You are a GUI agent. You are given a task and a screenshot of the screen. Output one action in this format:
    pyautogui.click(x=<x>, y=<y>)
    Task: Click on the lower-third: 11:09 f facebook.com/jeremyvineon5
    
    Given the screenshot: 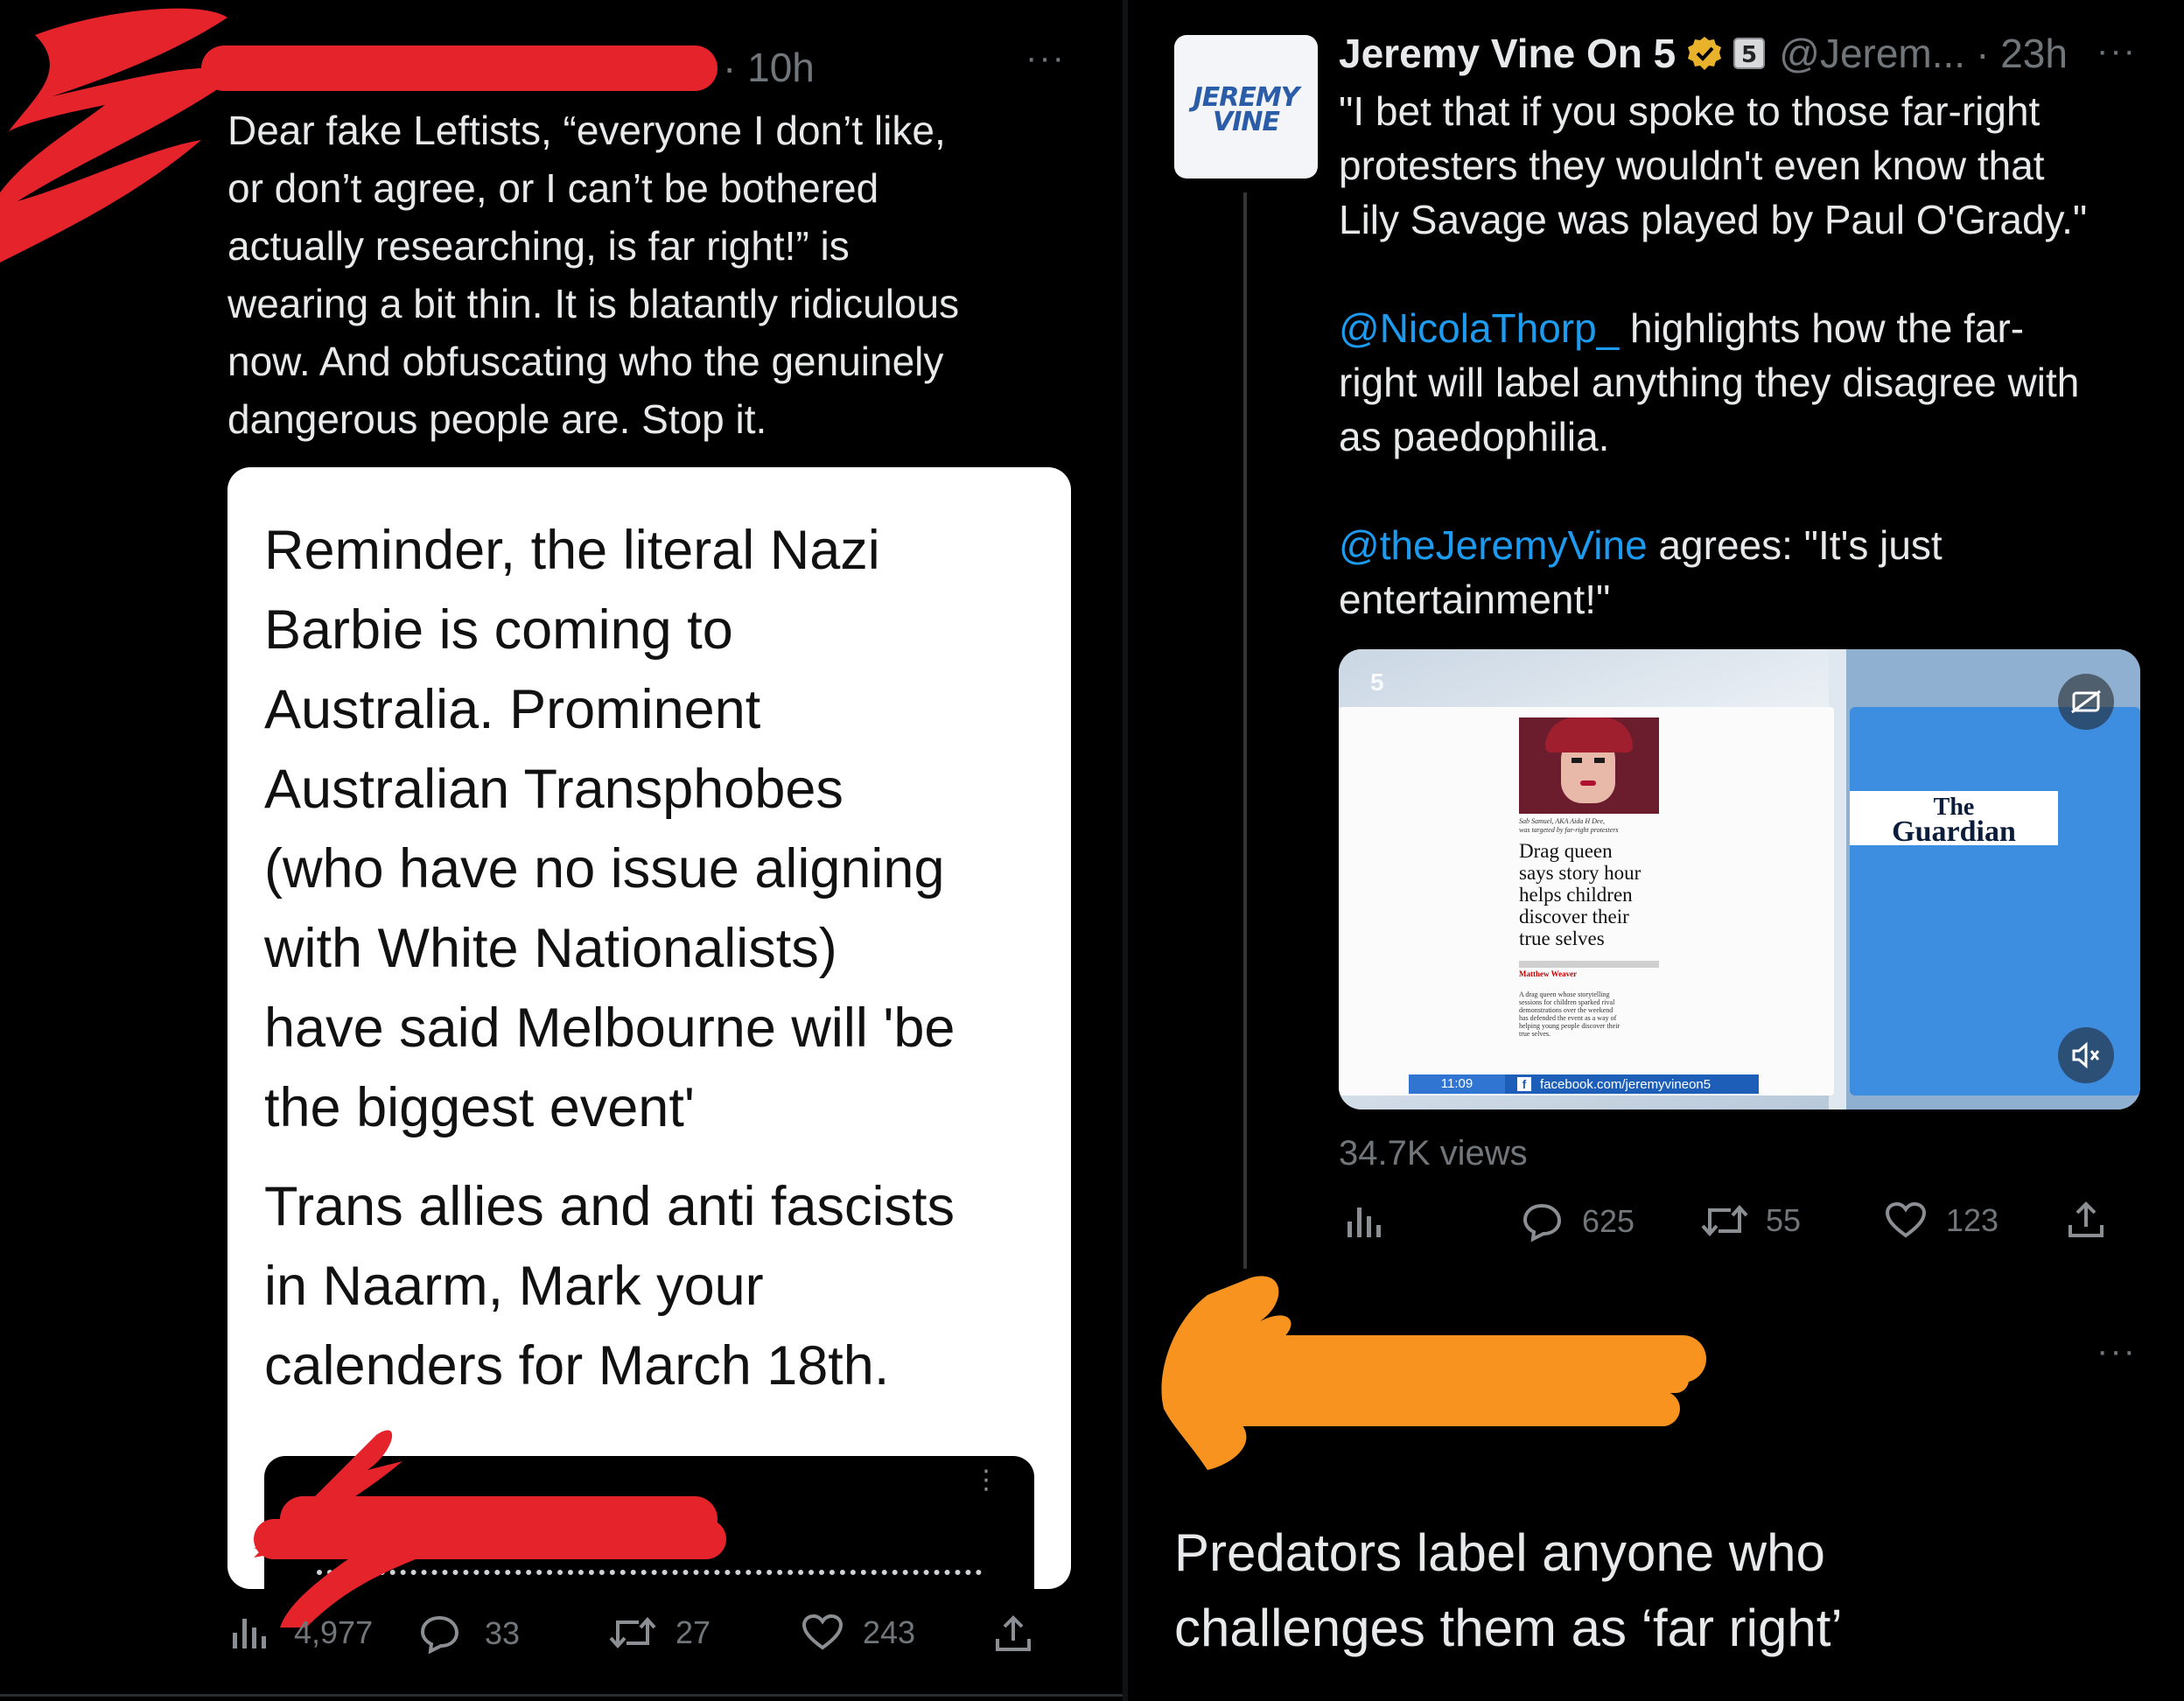 What is the action you would take?
    pyautogui.click(x=1584, y=1084)
    